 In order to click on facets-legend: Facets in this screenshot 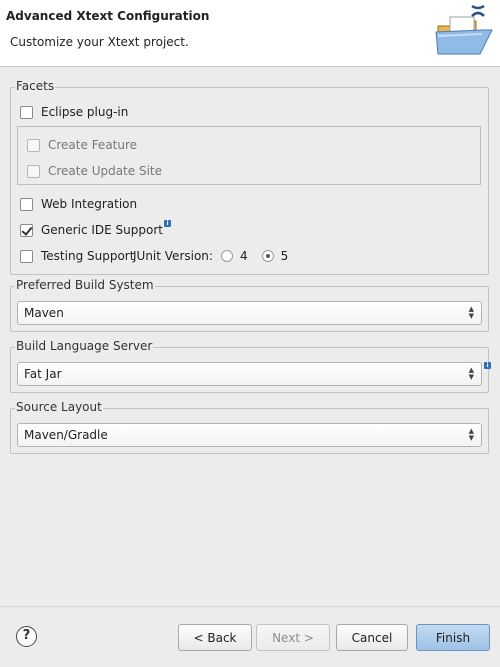, I will do `click(35, 86)`.